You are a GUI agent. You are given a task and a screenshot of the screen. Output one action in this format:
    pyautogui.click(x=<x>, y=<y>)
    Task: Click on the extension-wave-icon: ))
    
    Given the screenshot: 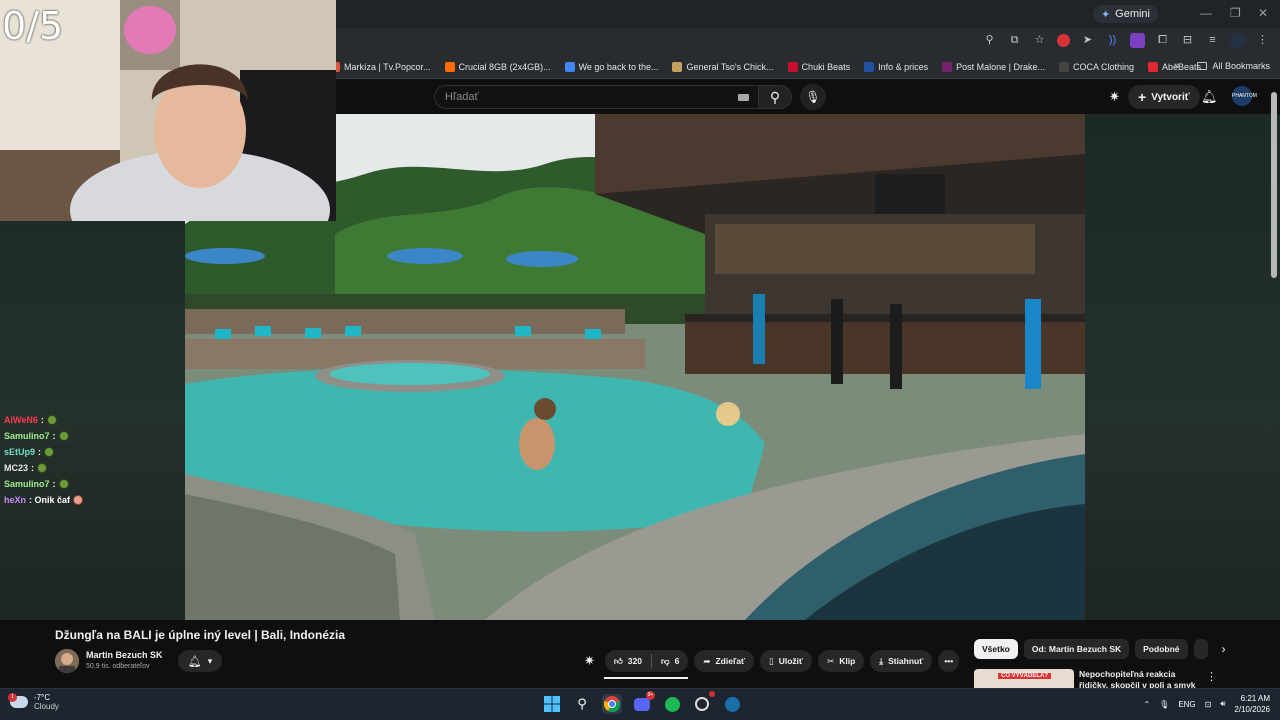 What is the action you would take?
    pyautogui.click(x=1112, y=40)
    